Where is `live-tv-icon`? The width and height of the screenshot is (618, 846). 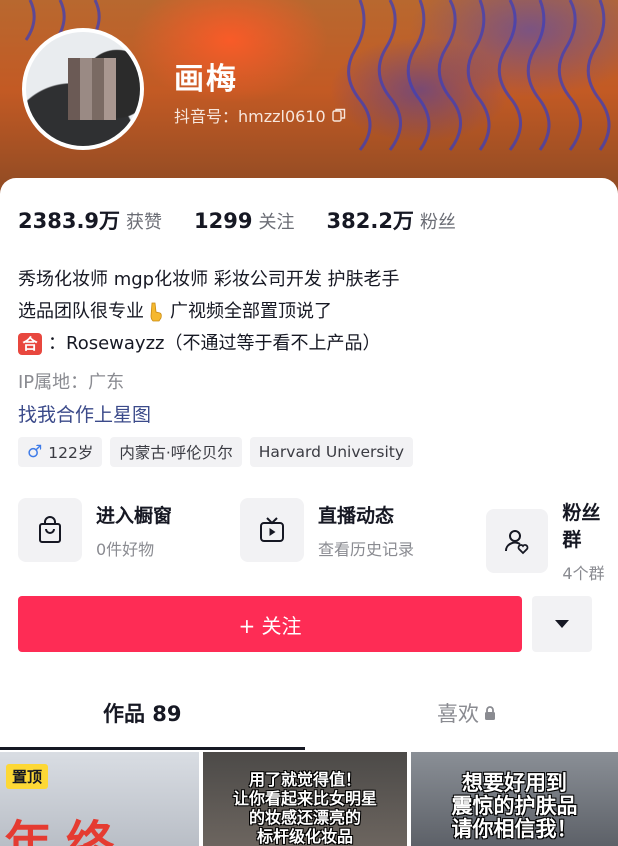
live-tv-icon is located at coordinates (272, 529).